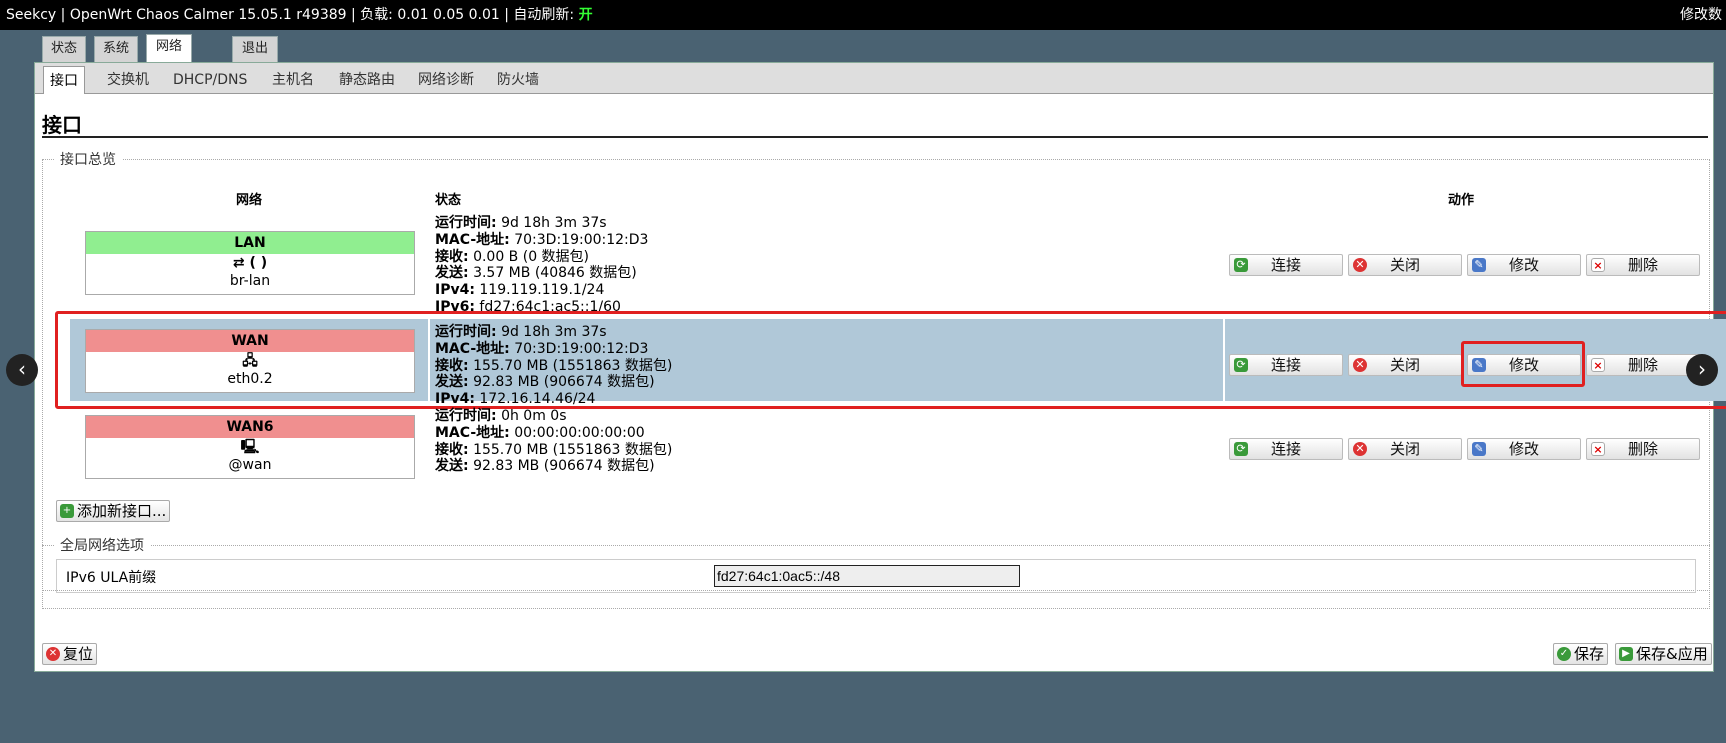 The height and width of the screenshot is (743, 1726). I want to click on connect-button-wan6: ⟳ 连接, so click(1286, 449).